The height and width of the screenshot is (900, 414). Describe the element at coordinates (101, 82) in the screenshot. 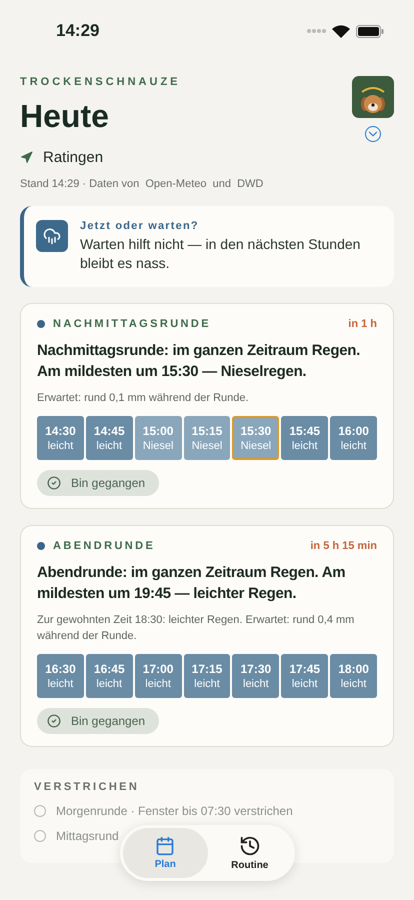

I see `app-brand: TROCKENSCHNAUZE` at that location.